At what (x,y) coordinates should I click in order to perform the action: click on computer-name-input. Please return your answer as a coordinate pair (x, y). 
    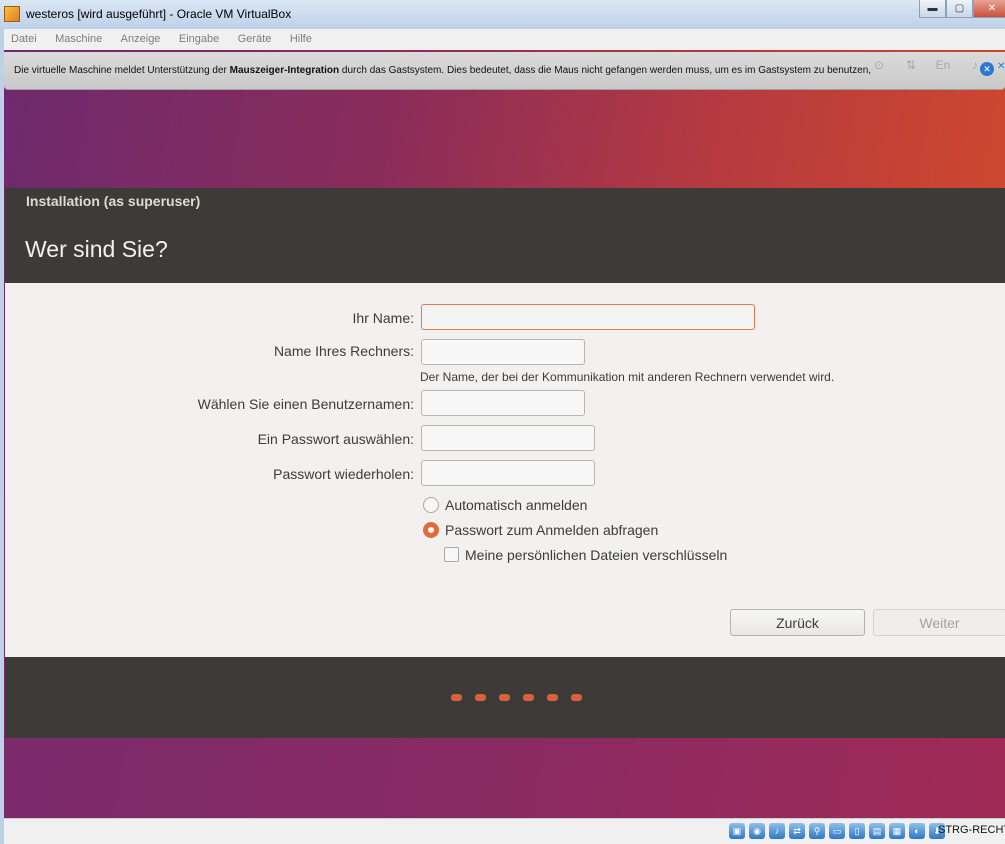
    Looking at the image, I should click on (503, 352).